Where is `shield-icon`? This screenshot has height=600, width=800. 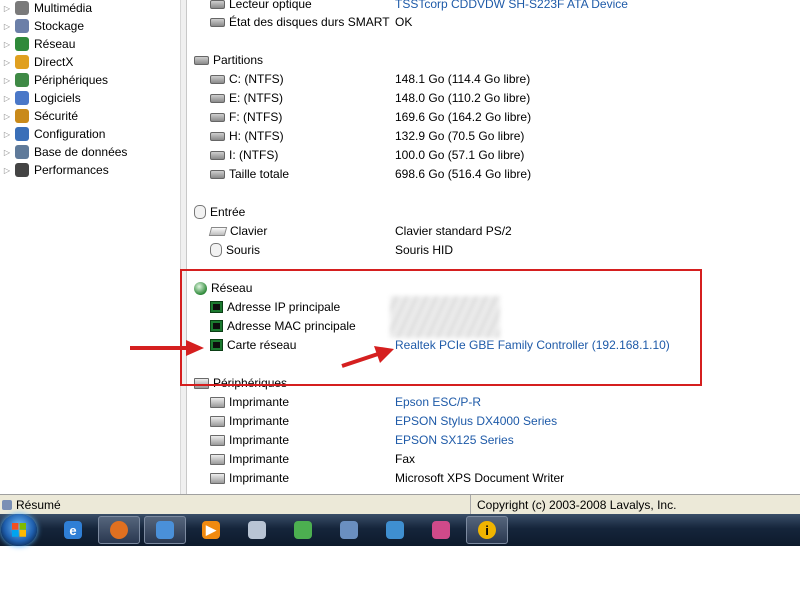 shield-icon is located at coordinates (22, 116).